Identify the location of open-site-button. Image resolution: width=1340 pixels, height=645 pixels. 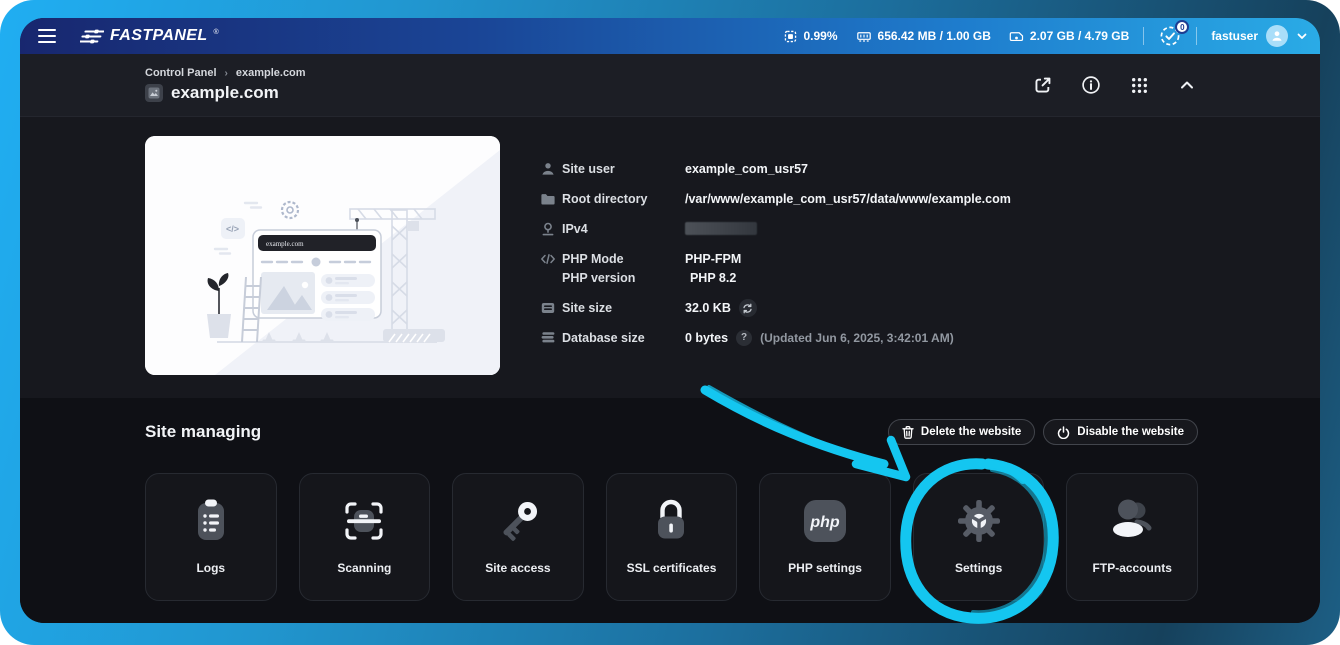
(1043, 85).